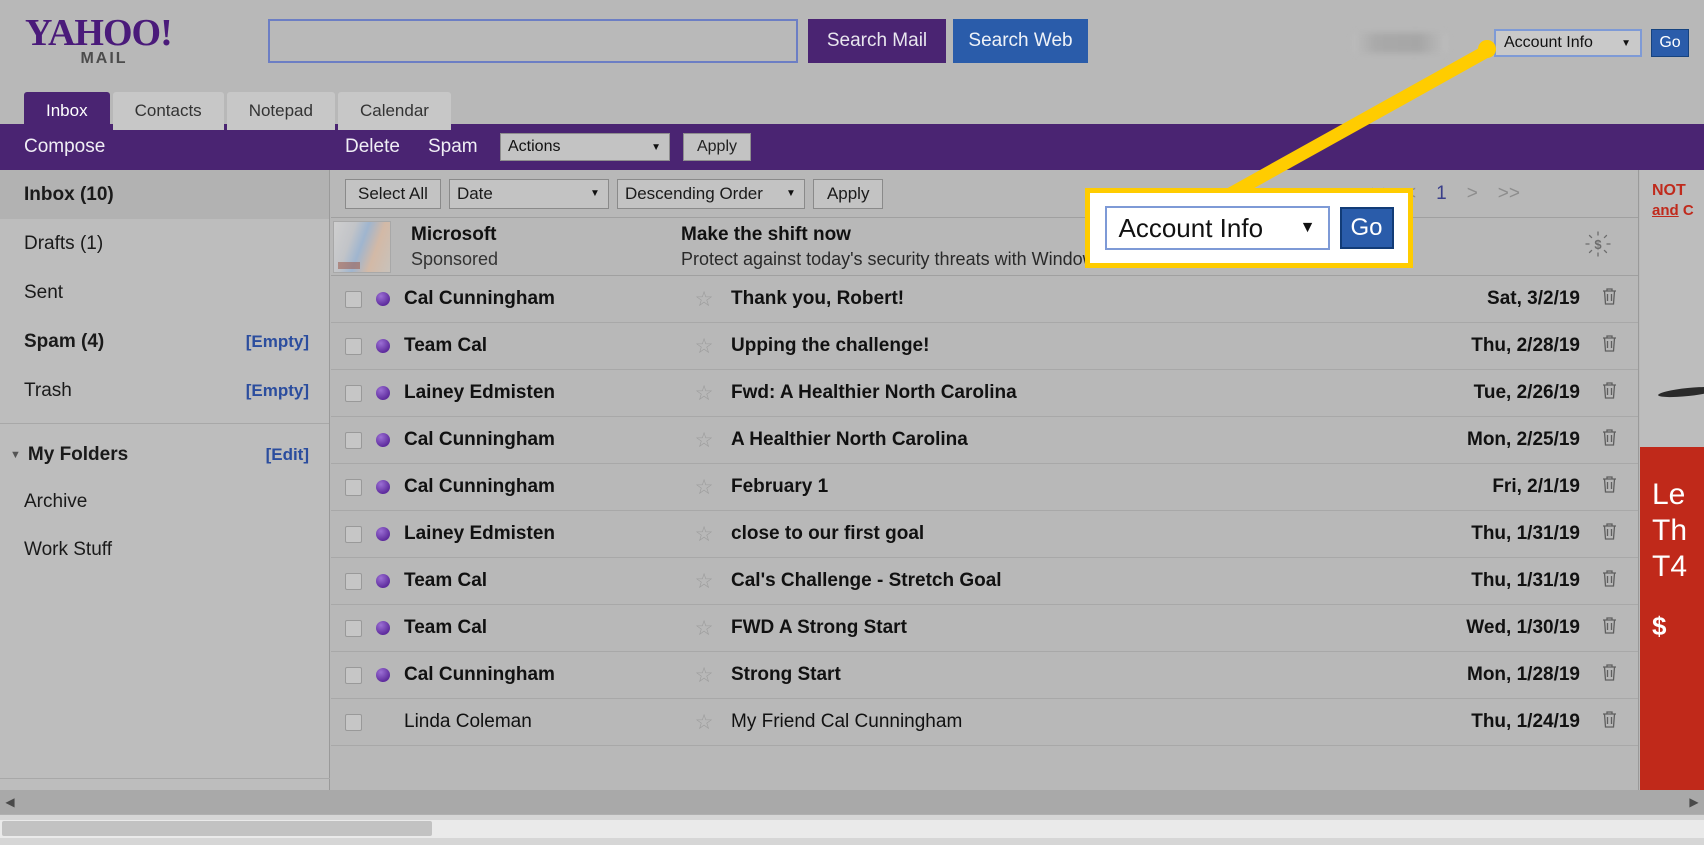 This screenshot has width=1704, height=845. What do you see at coordinates (830, 345) in the screenshot?
I see `subject-text: Upping the challenge!` at bounding box center [830, 345].